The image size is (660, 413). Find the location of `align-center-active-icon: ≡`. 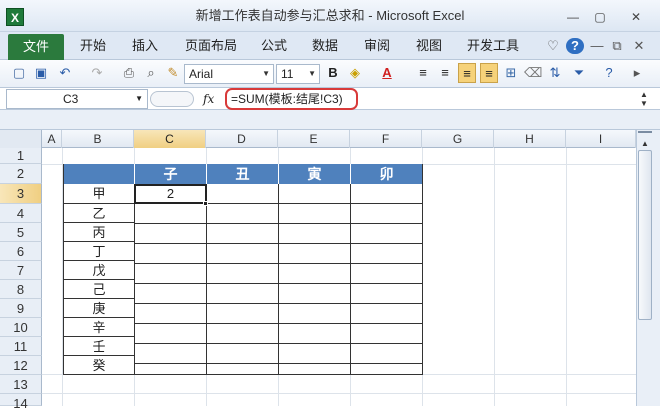

align-center-active-icon: ≡ is located at coordinates (467, 73).